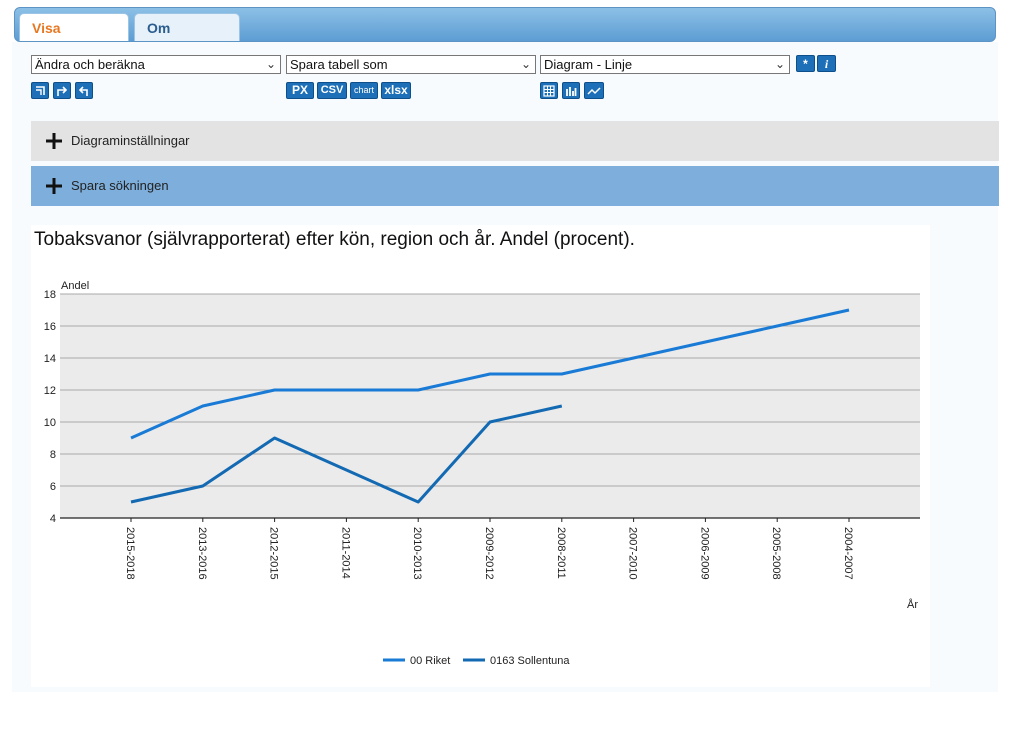  Describe the element at coordinates (75, 286) in the screenshot. I see `y-axis-label: Andel` at that location.